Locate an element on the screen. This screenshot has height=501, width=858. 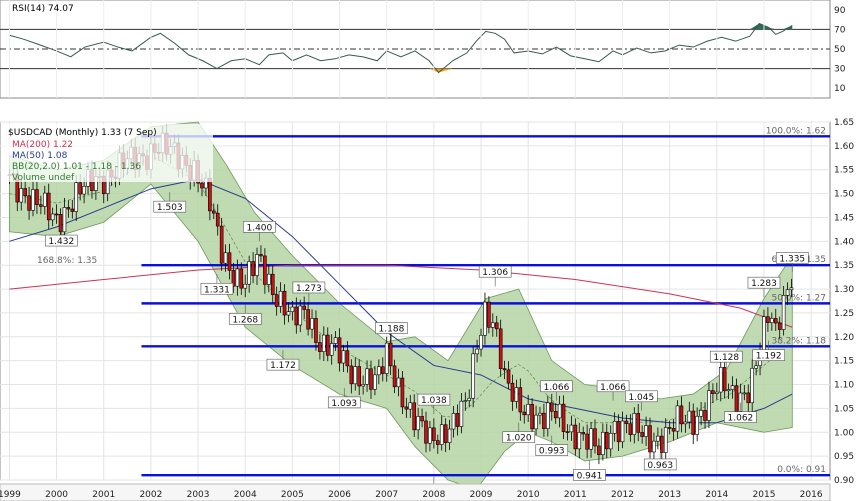
x-tick-label: 2004 is located at coordinates (245, 495).